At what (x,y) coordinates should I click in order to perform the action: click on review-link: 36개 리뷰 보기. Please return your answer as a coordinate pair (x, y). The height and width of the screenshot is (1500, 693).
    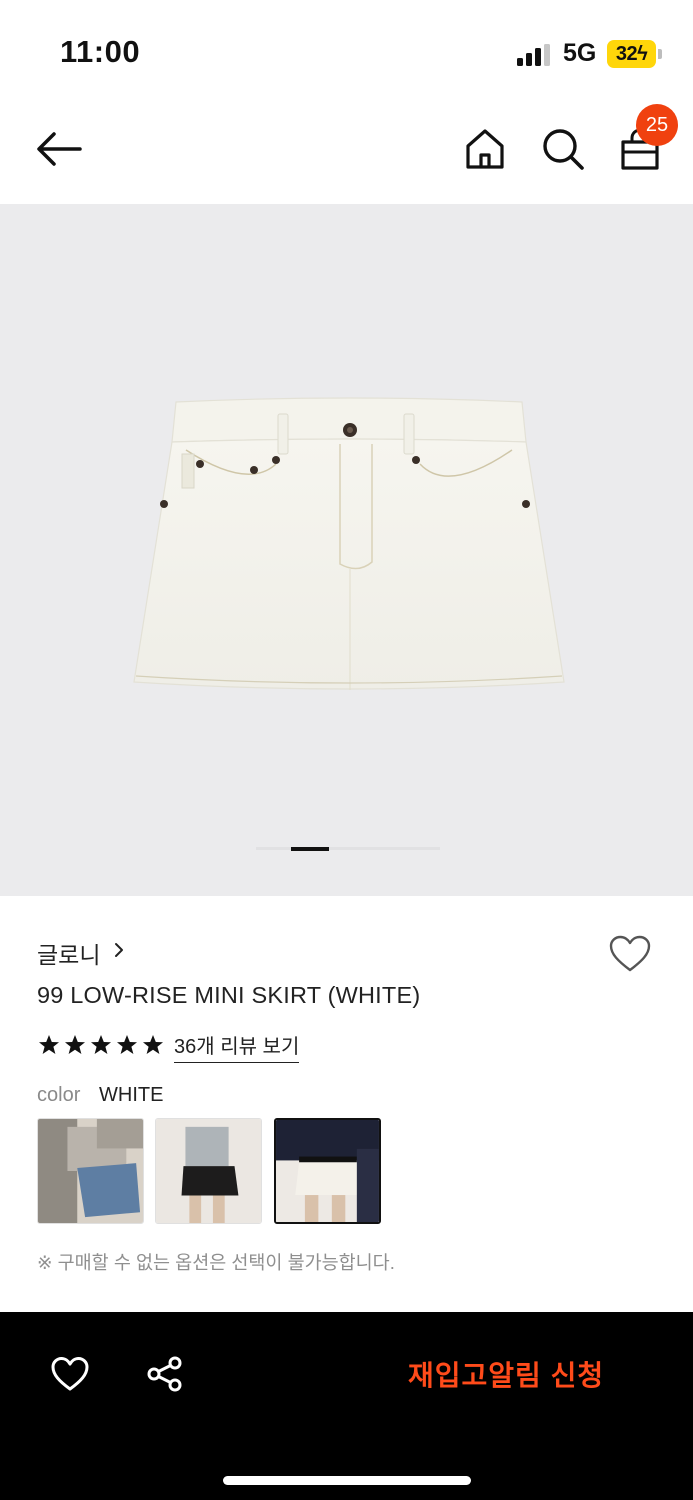
    Looking at the image, I should click on (237, 1046).